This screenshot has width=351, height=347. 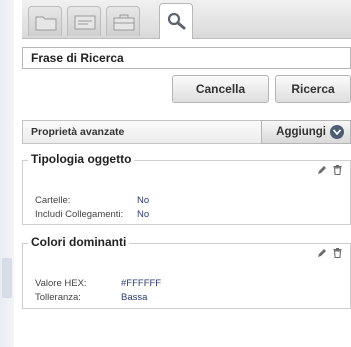 I want to click on include-links-row: Includi Collegamenti: No, so click(x=92, y=214).